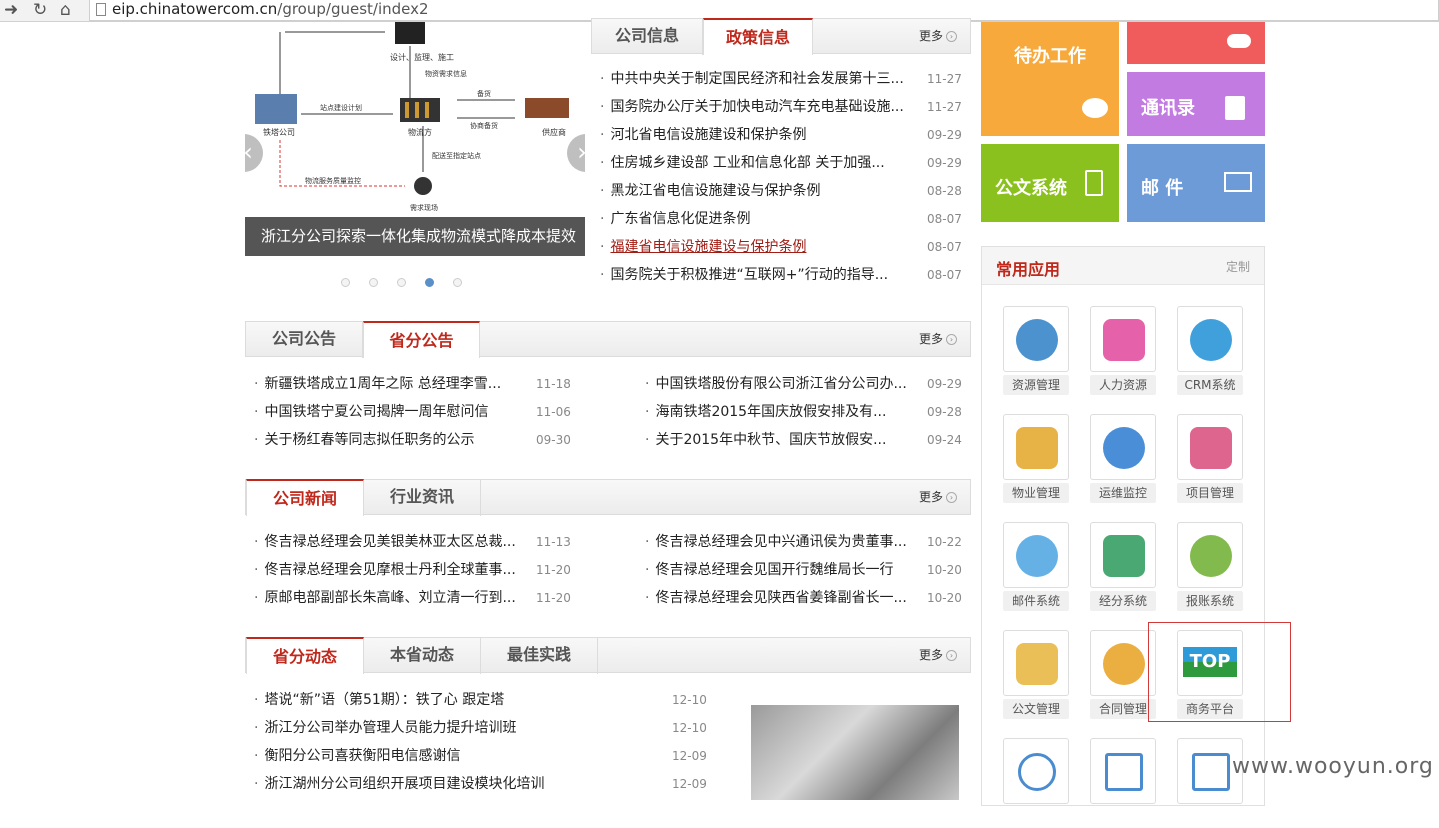  I want to click on app-8: 经分系统, so click(1123, 567).